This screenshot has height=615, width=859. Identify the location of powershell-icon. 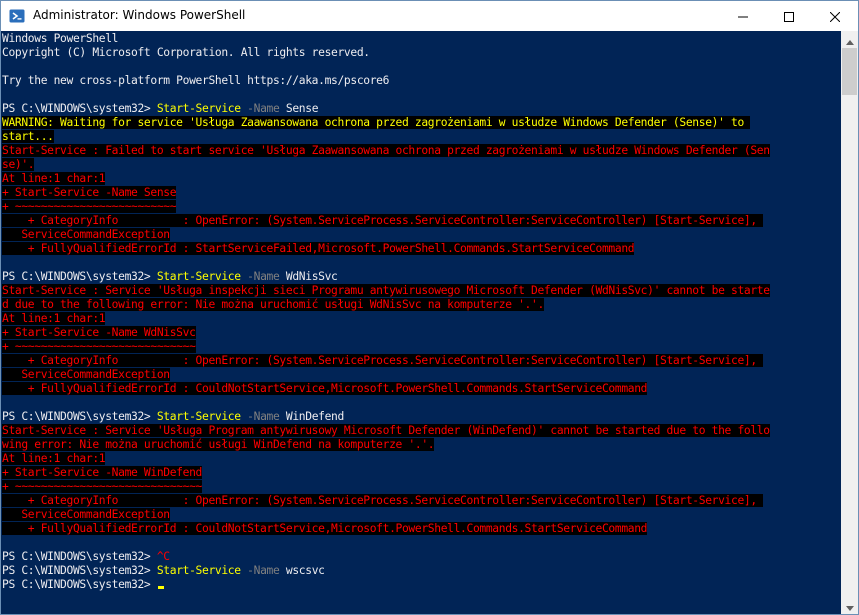
(17, 16).